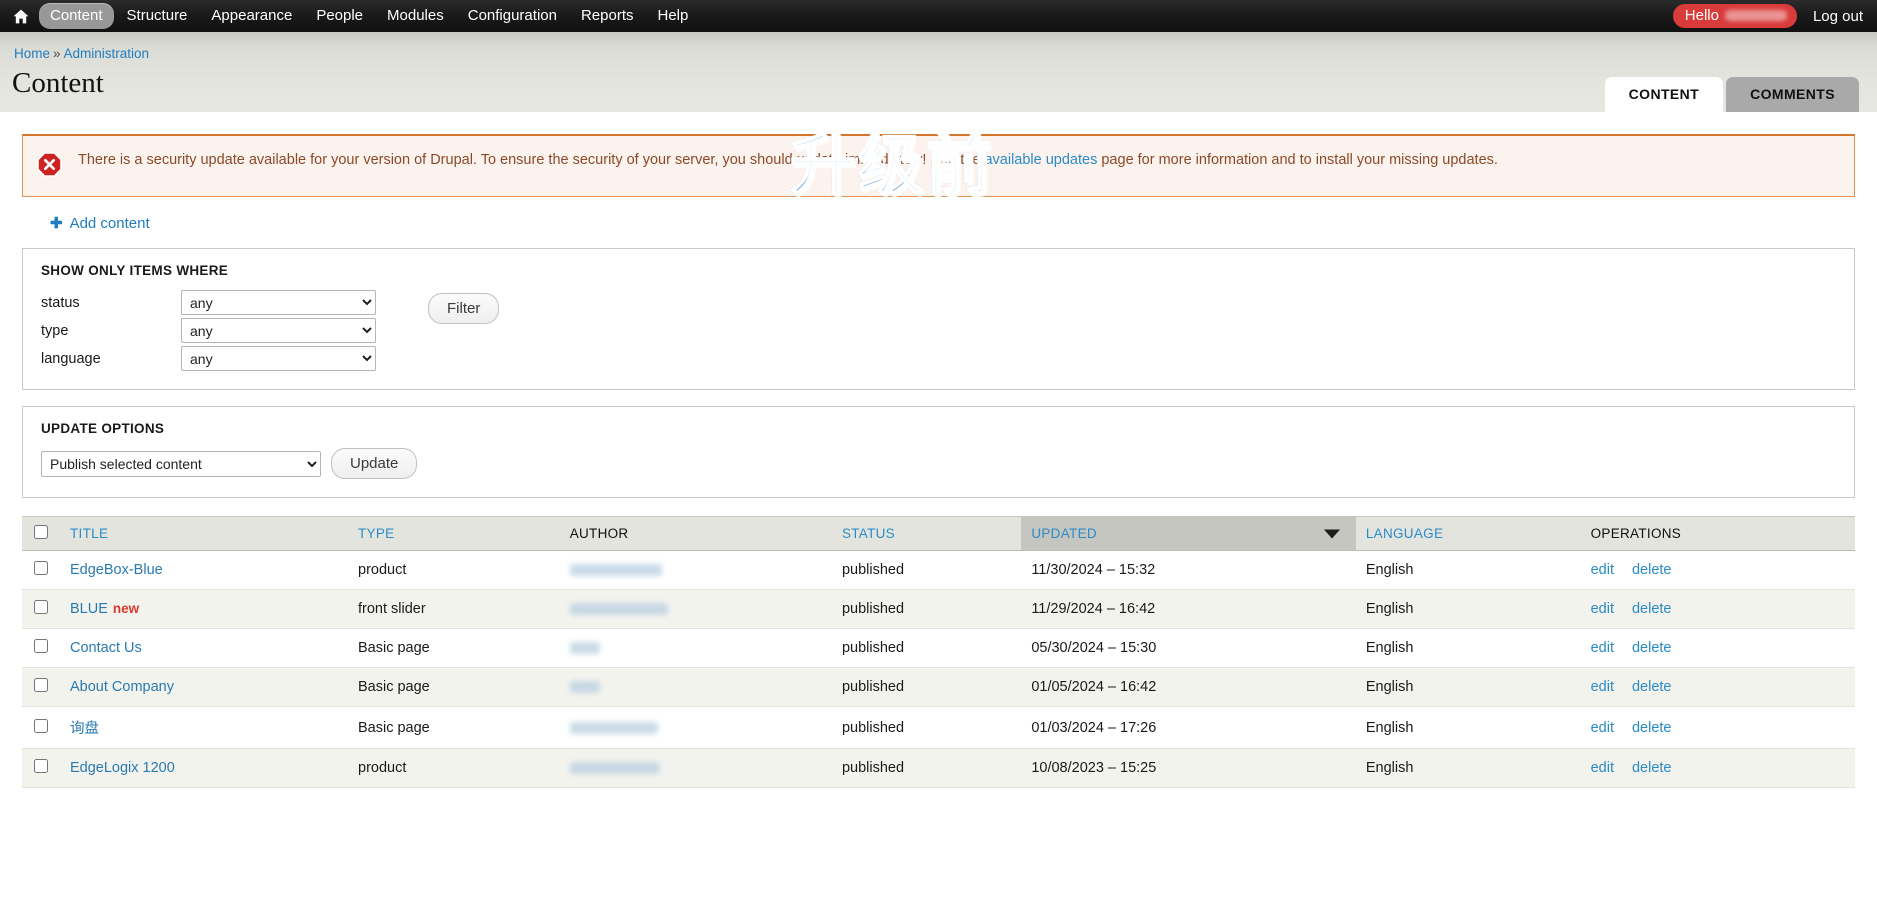 The image size is (1877, 915). I want to click on column-header-check, so click(41, 533).